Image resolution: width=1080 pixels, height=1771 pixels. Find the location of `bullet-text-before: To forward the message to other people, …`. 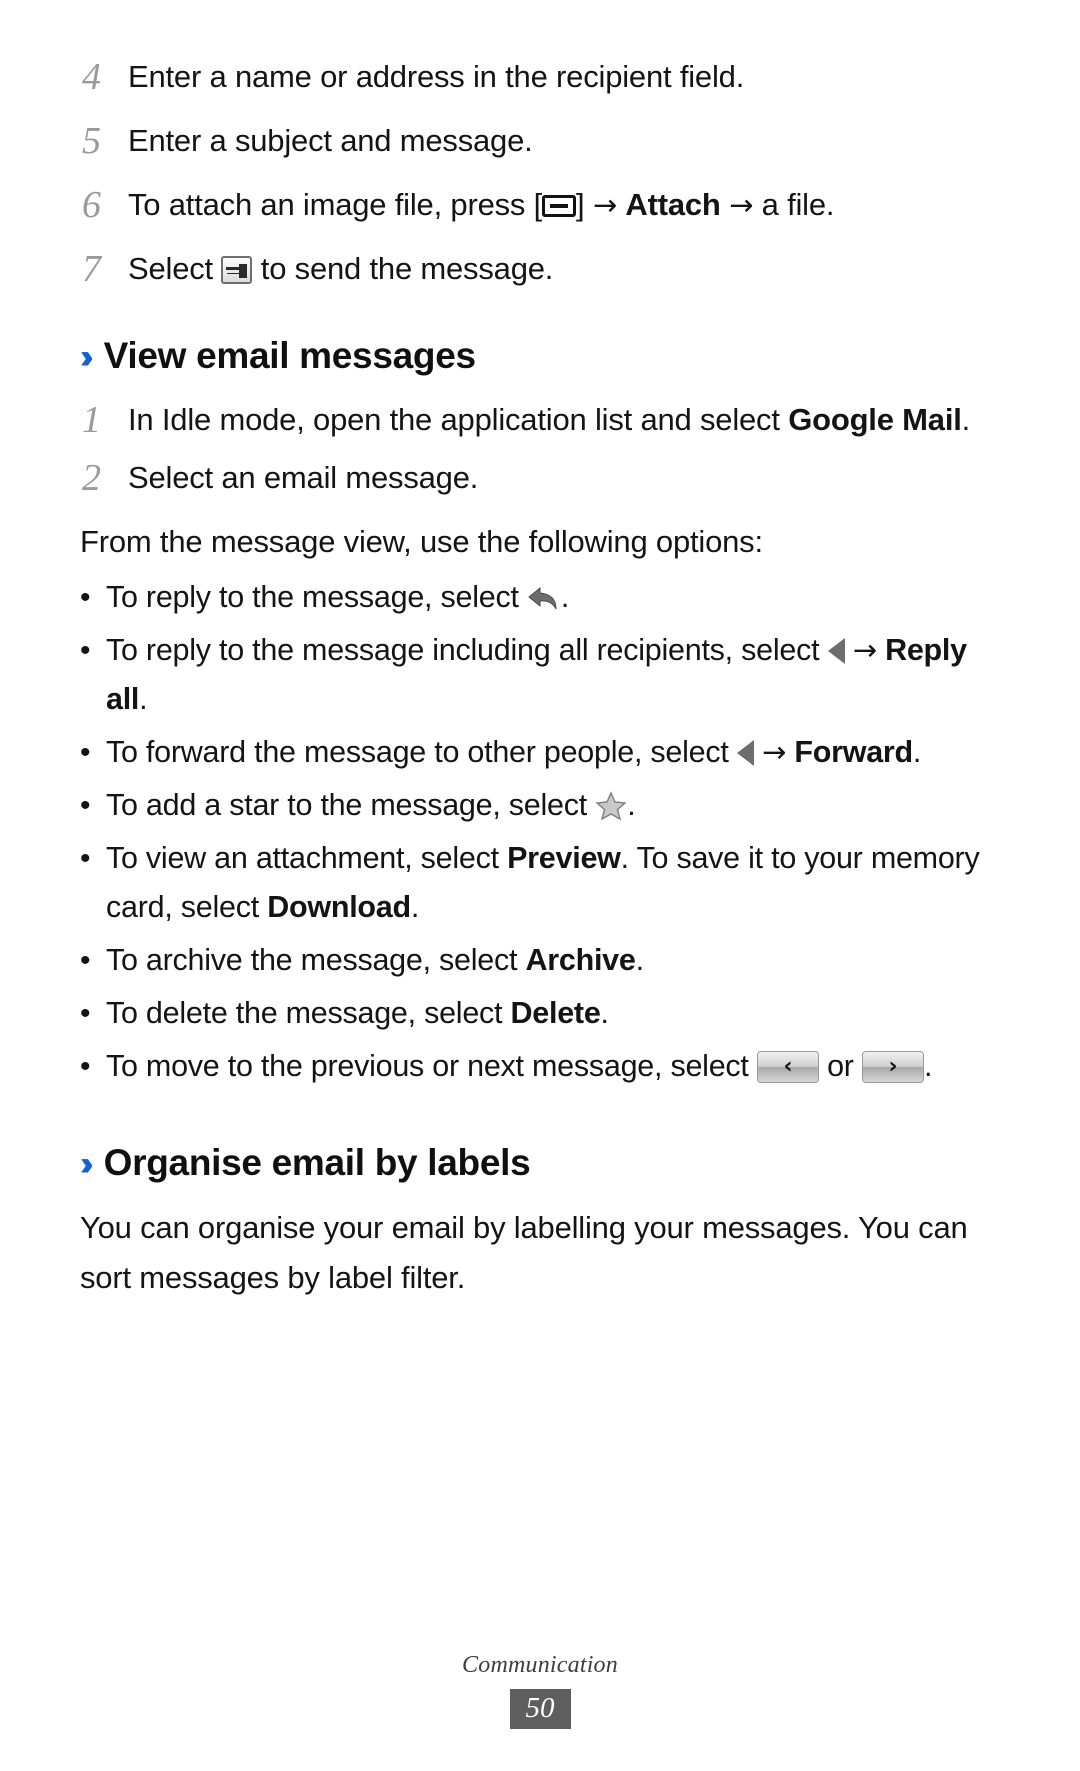

bullet-text-before: To forward the message to other people, … is located at coordinates (421, 751).